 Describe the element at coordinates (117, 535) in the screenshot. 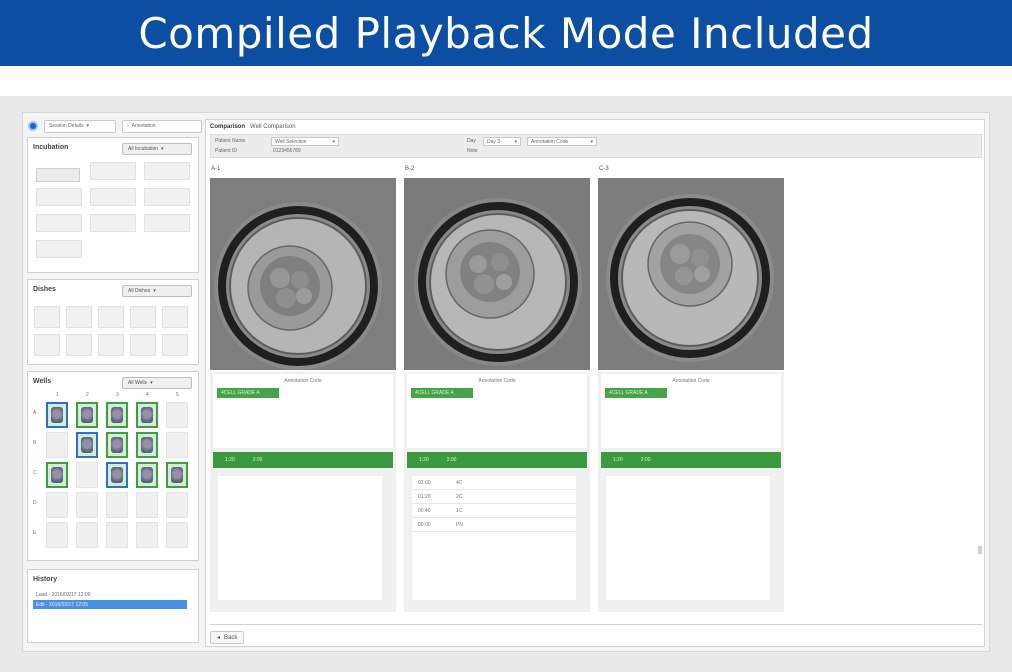

I see `well-e3` at that location.